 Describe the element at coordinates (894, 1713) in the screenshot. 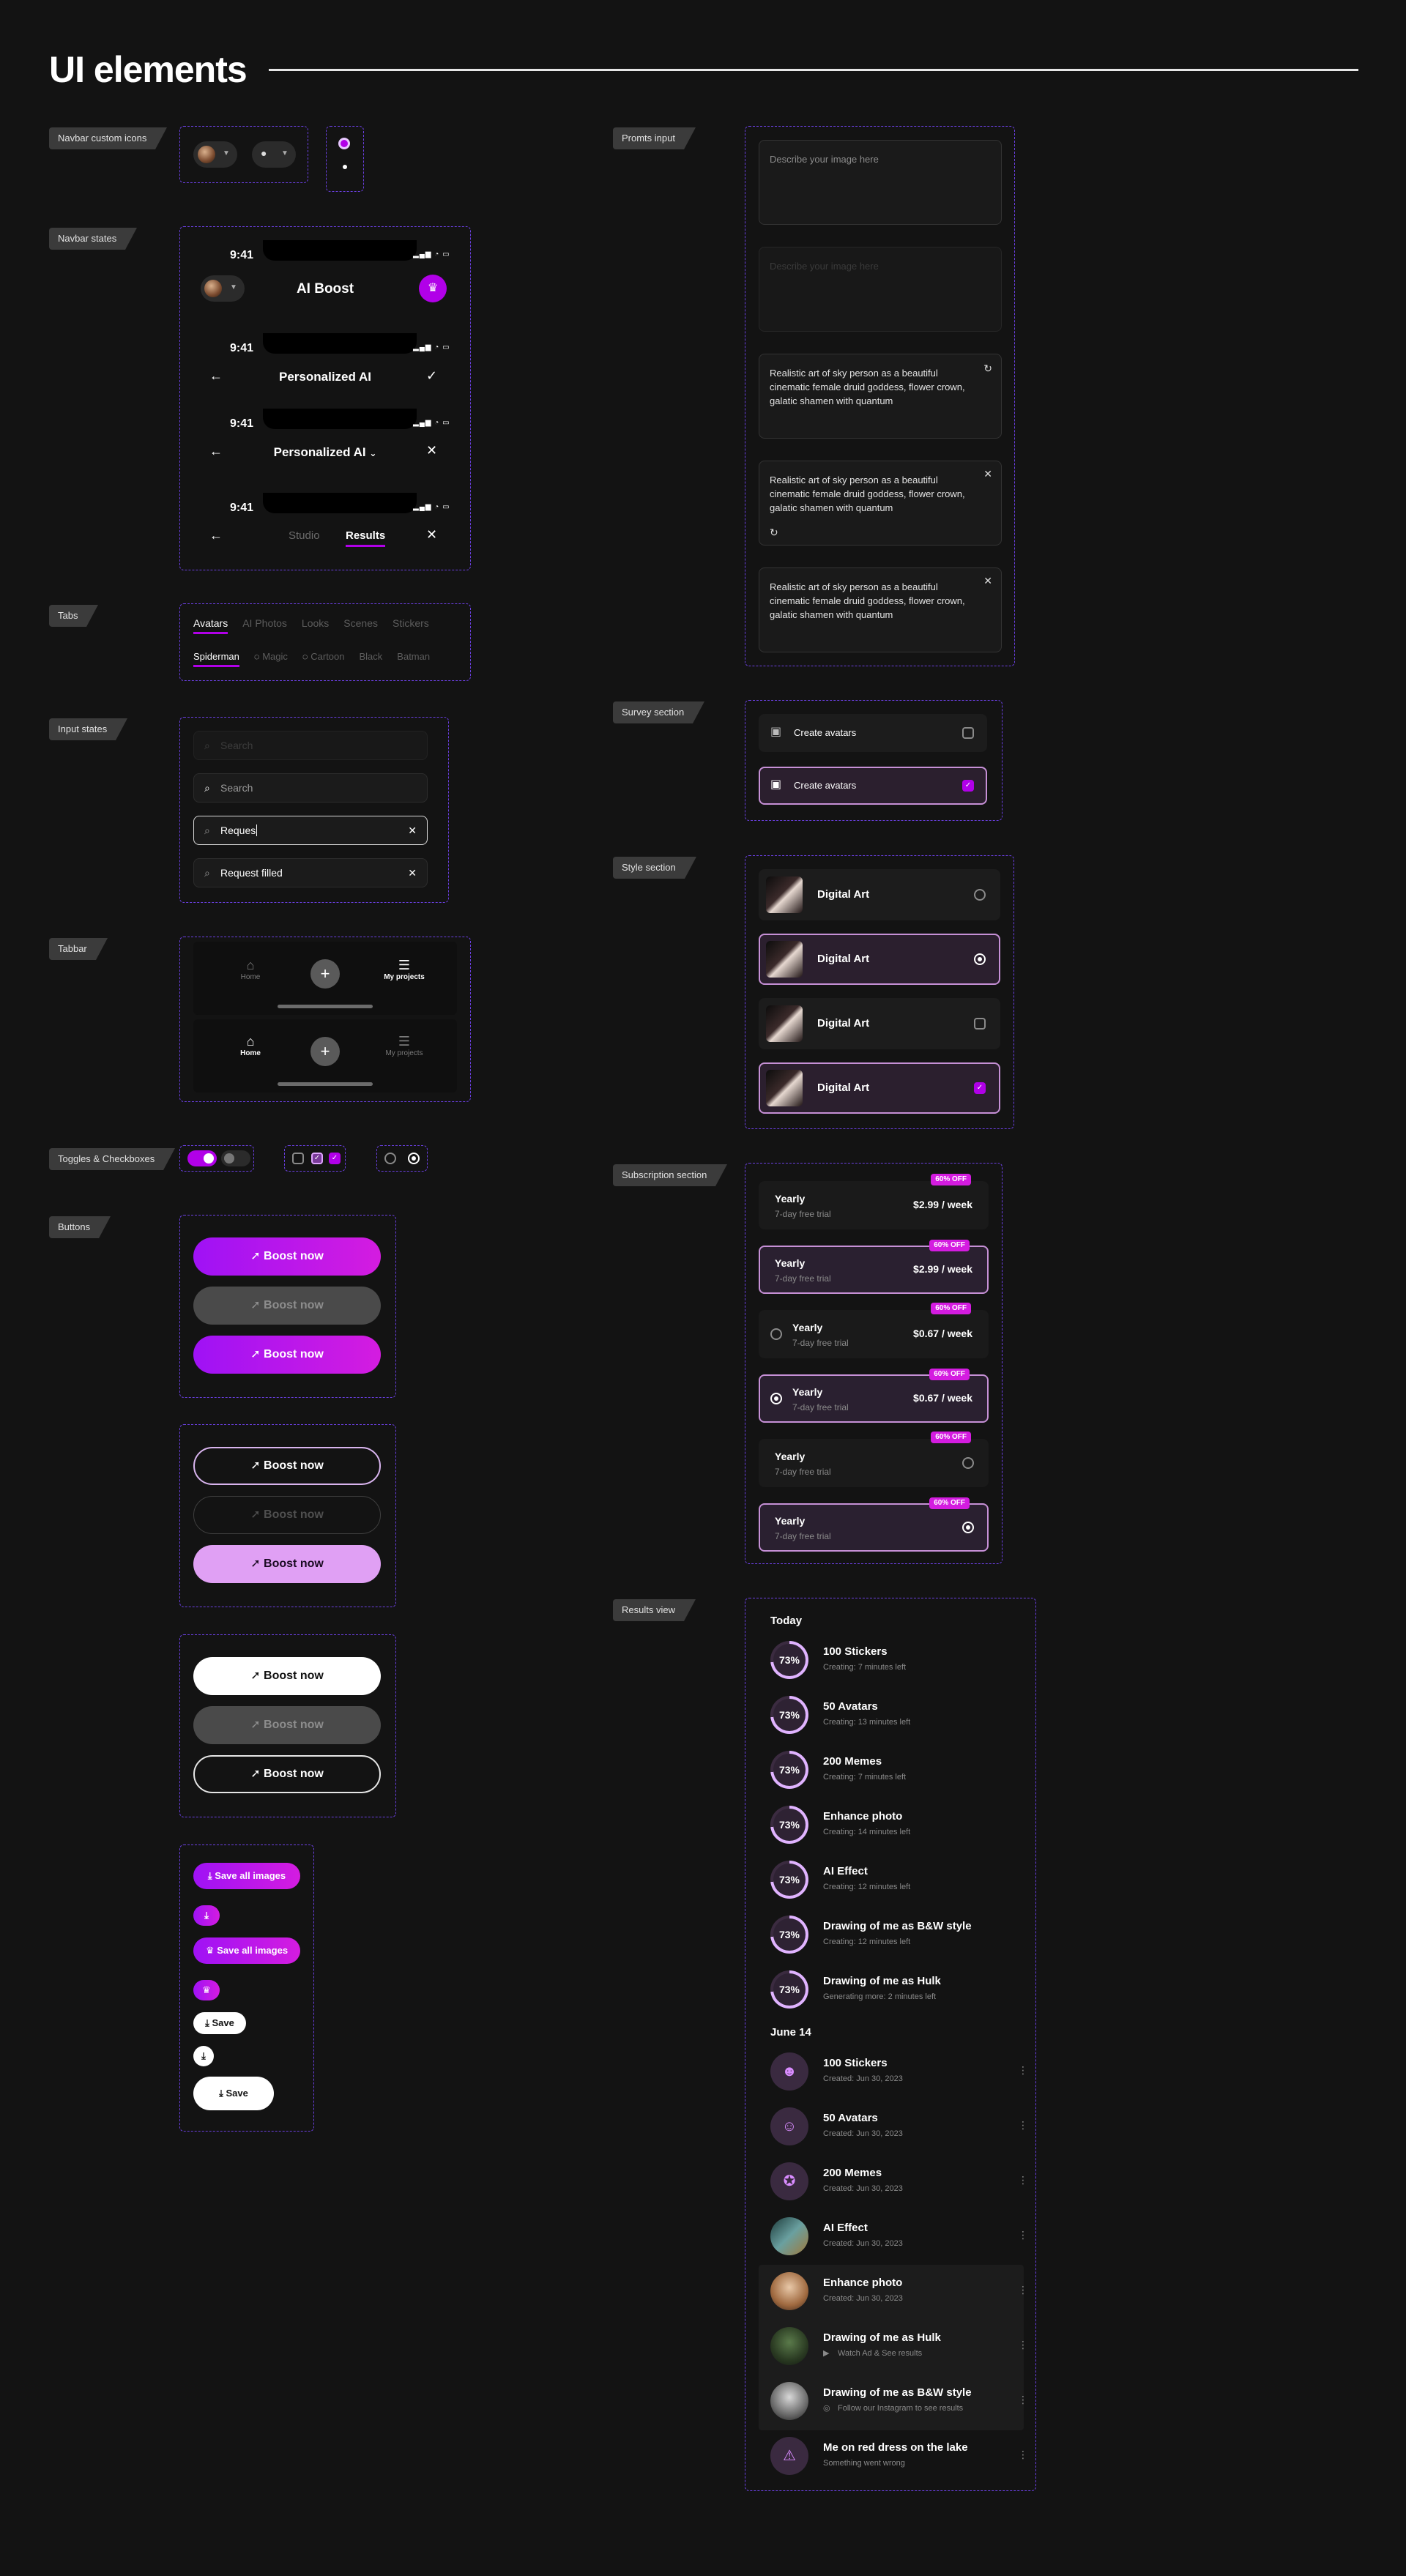

I see `result-item-creating: 73% 50 Avatars Creating: 13 minutes left` at that location.